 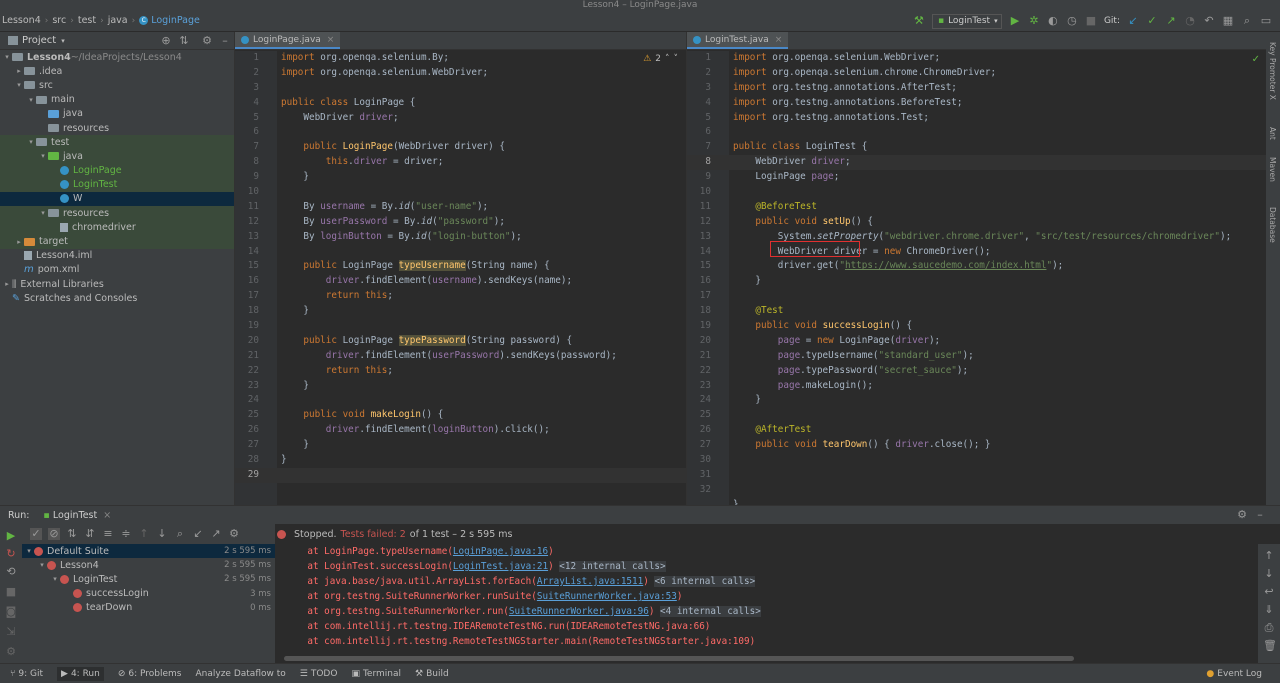 I want to click on down-arrow-icon: ↓, so click(x=1269, y=574).